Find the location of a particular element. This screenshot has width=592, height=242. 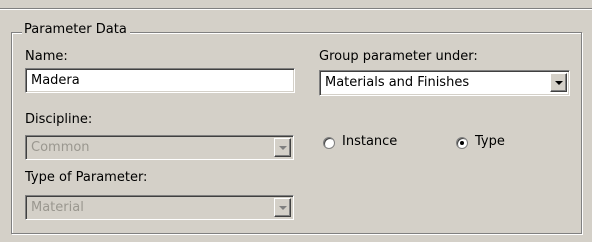

discipline-selected: Common is located at coordinates (60, 147).